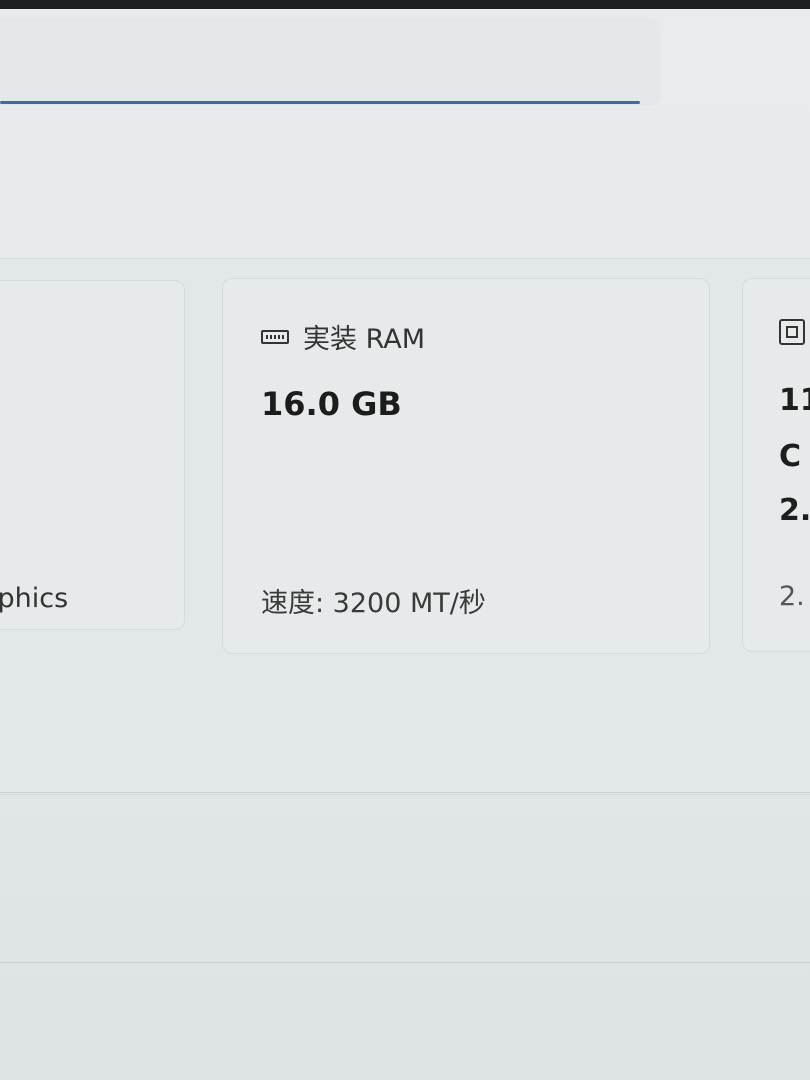 This screenshot has height=1080, width=810. I want to click on ram-card-header: 実装 RAM, so click(343, 336).